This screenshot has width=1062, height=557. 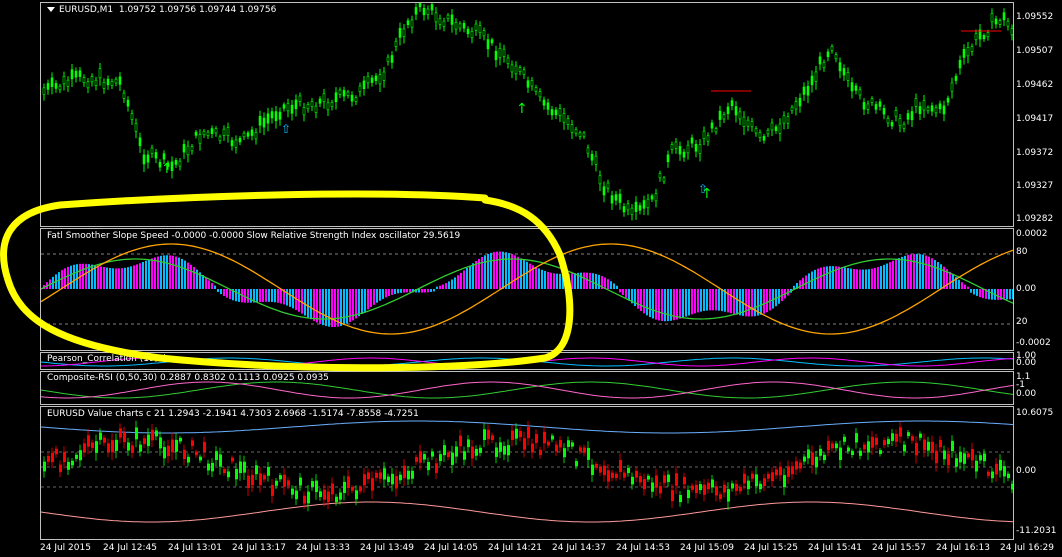 I want to click on menu-triangle-icon, so click(x=51, y=9).